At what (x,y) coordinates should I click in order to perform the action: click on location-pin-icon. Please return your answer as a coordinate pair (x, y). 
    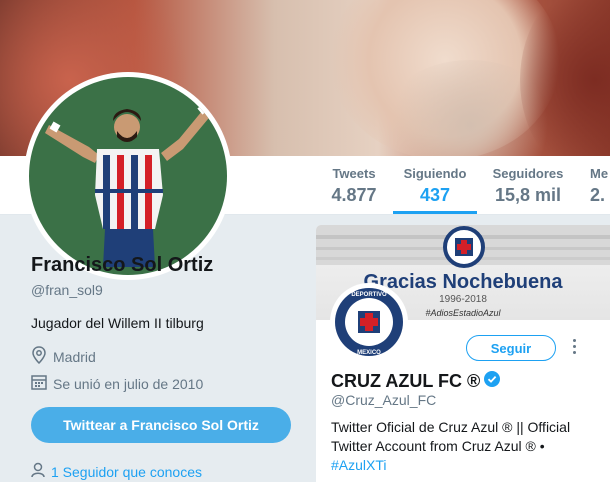
    Looking at the image, I should click on (39, 356).